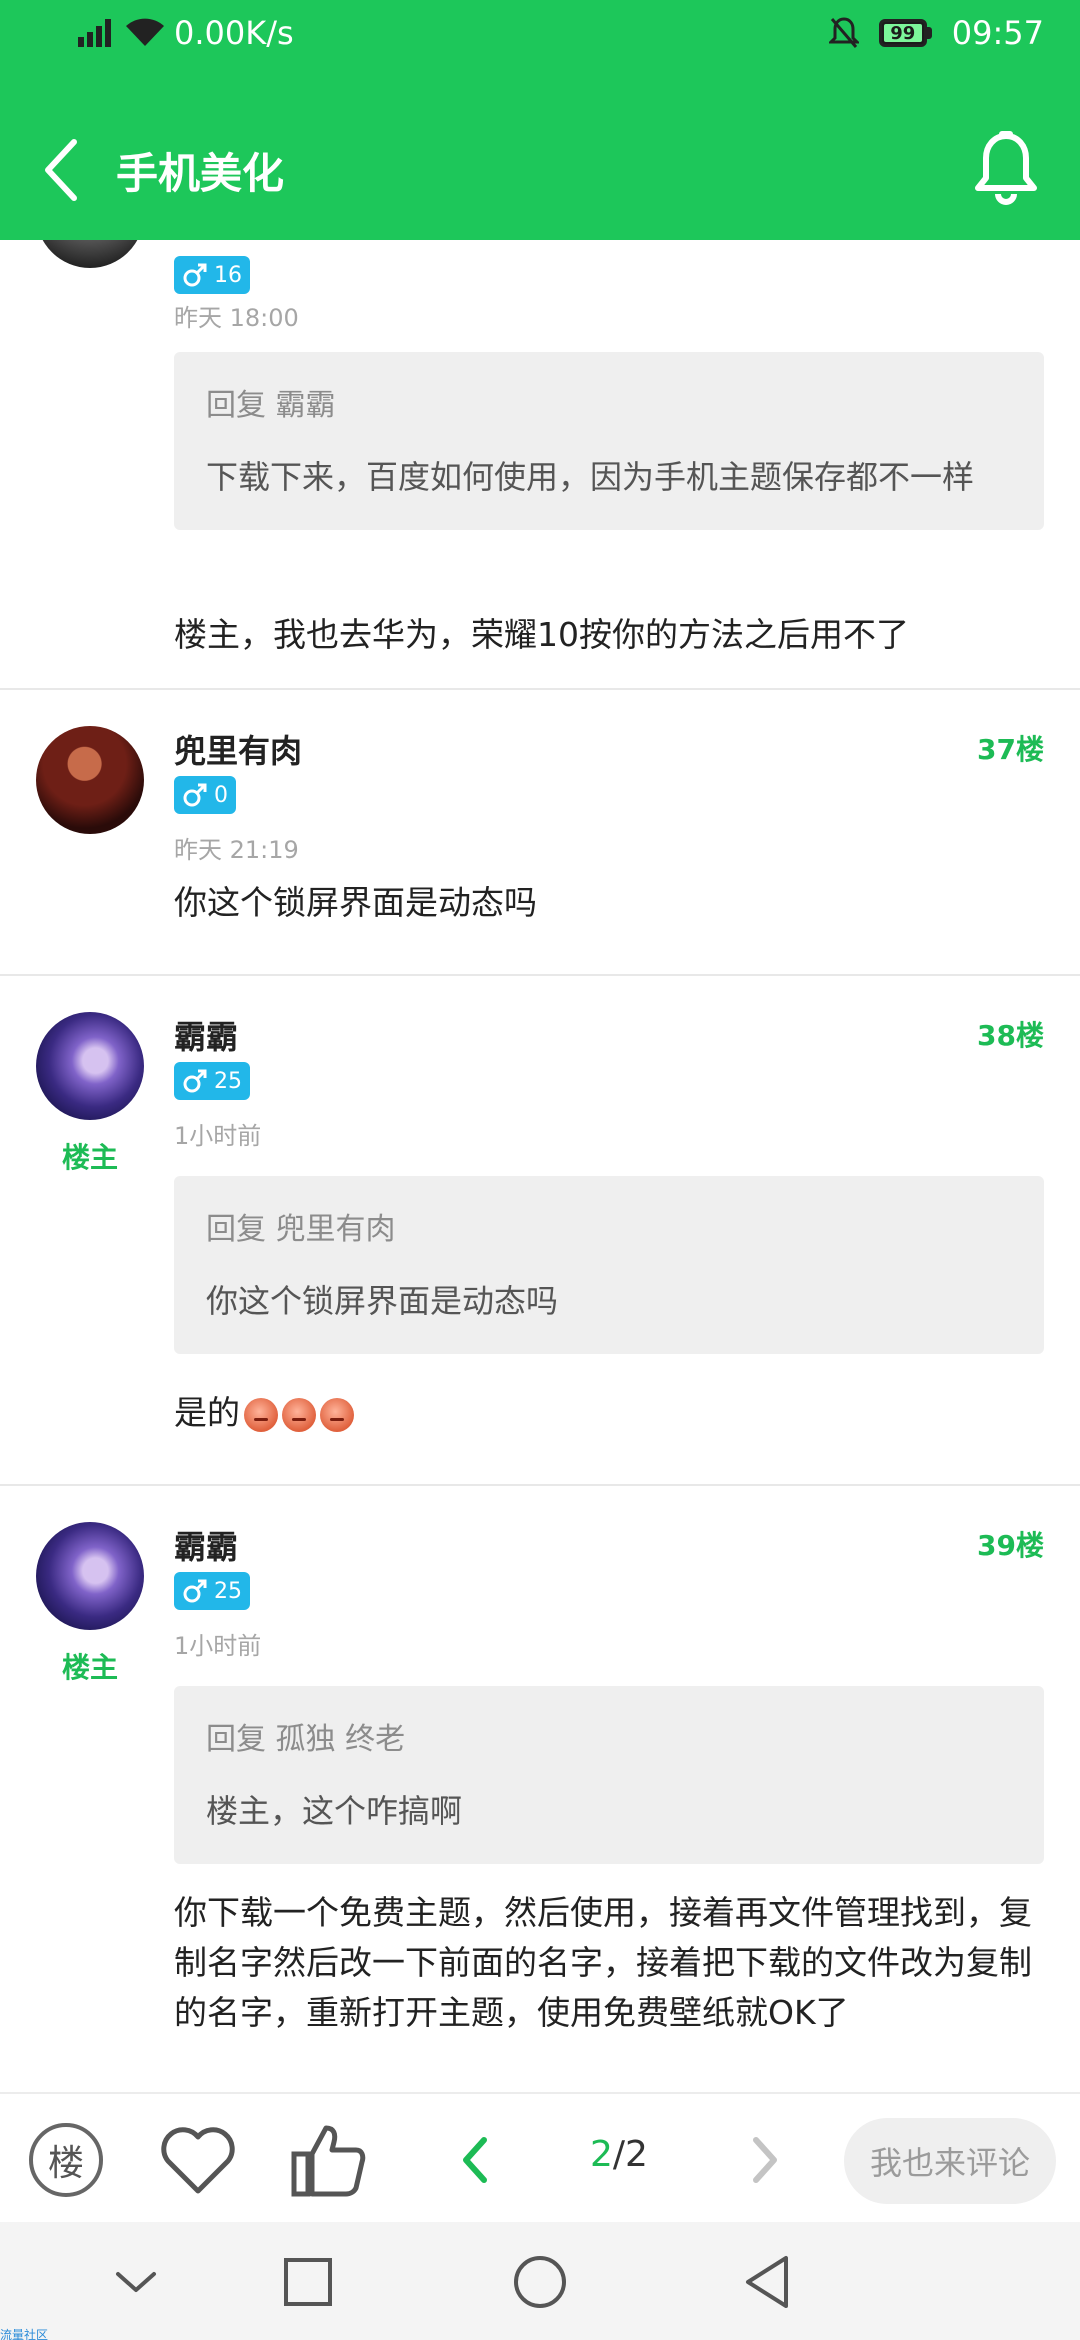 The height and width of the screenshot is (2340, 1080). Describe the element at coordinates (1010, 1545) in the screenshot. I see `floor-number: 39楼` at that location.